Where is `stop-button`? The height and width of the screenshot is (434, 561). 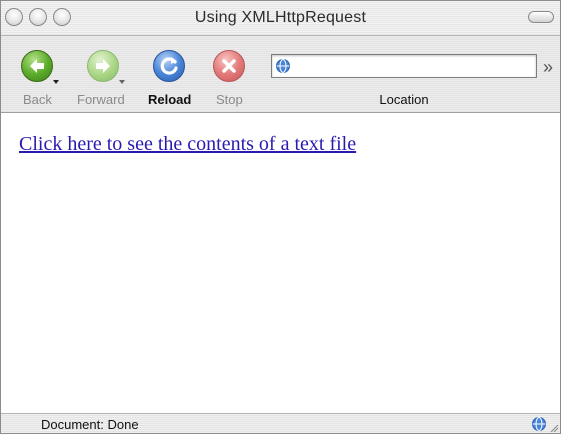
stop-button is located at coordinates (229, 66).